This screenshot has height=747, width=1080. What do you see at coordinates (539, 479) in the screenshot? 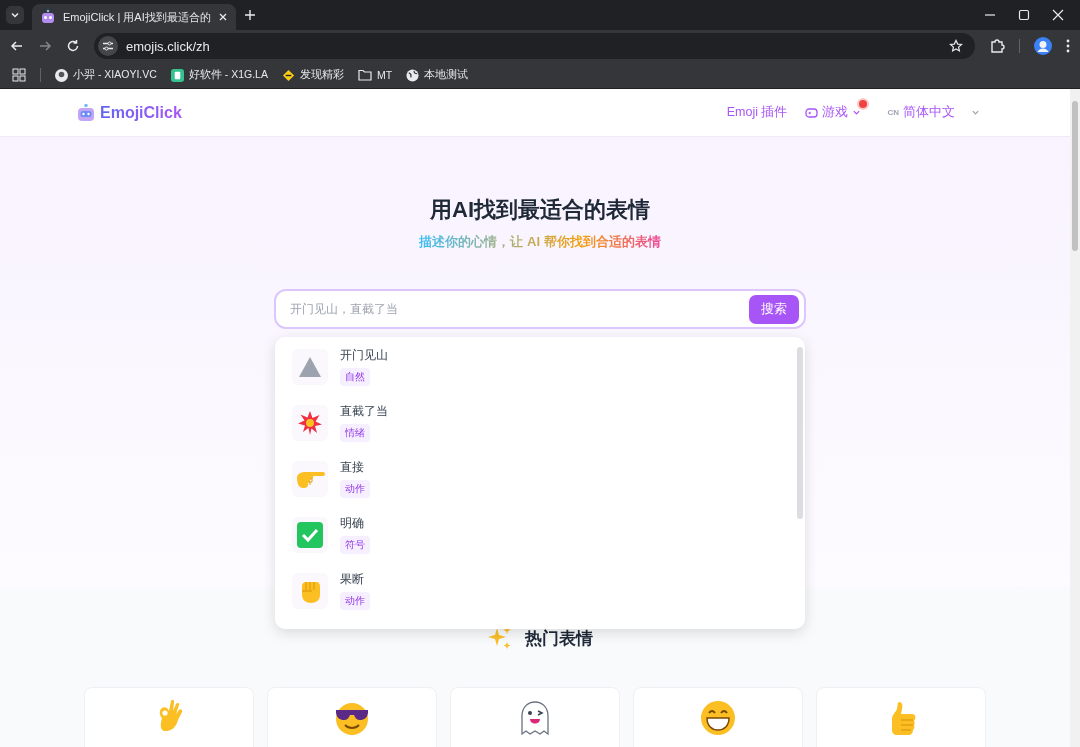
I see `suggestion-item: 直接 动作` at bounding box center [539, 479].